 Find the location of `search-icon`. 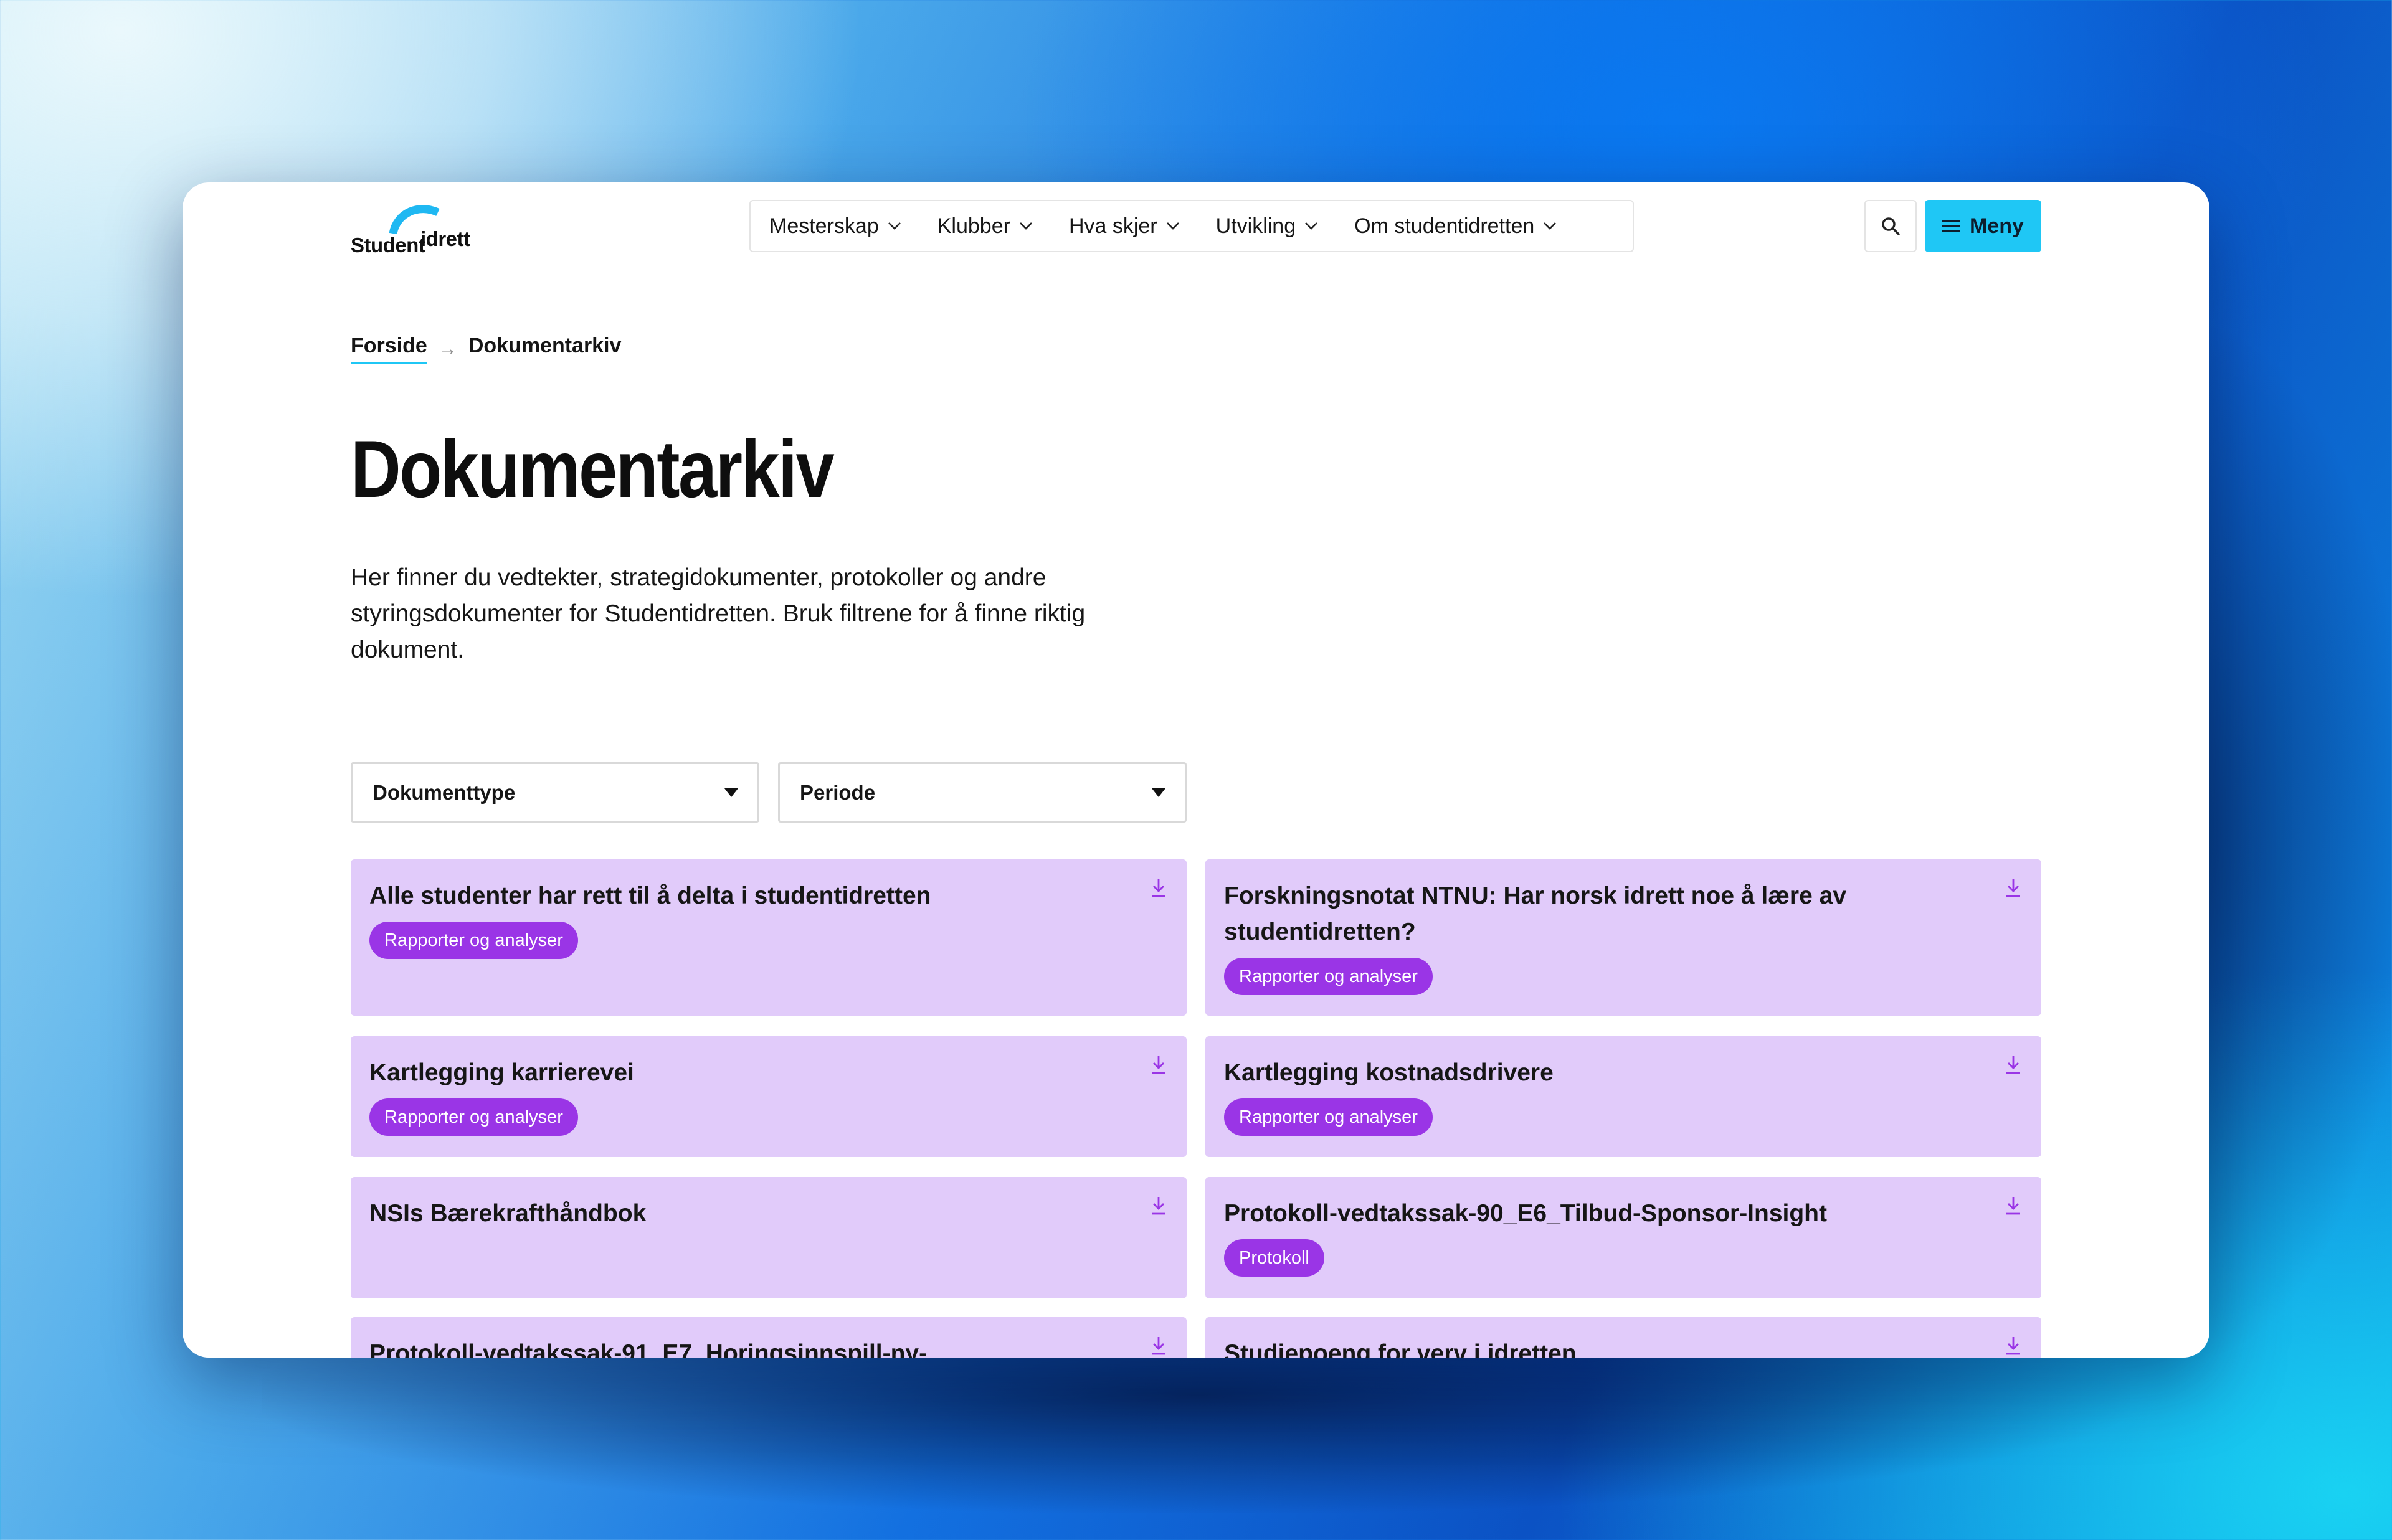

search-icon is located at coordinates (1891, 226).